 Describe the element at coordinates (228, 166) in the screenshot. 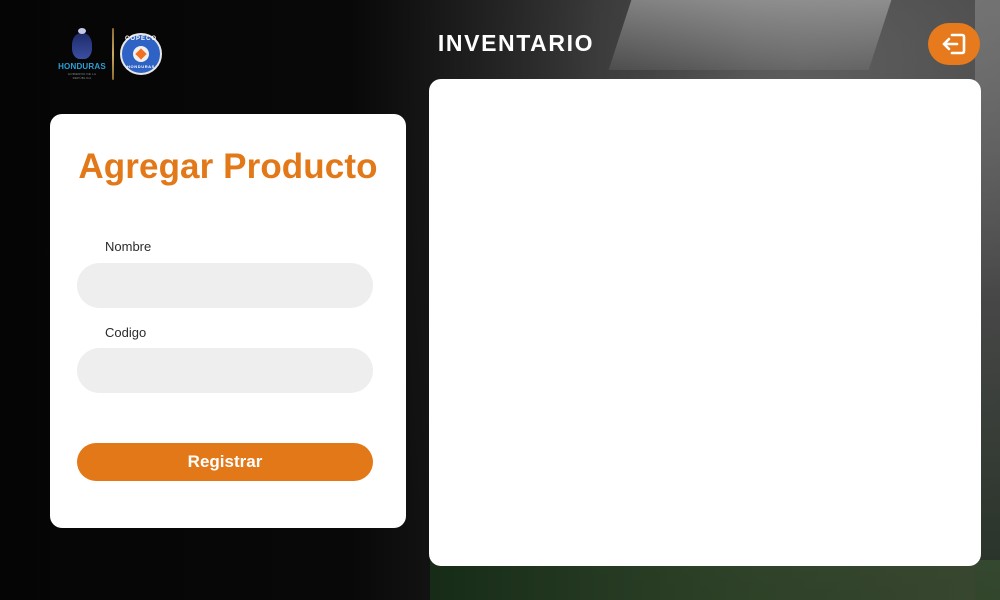

I see `form-title: Agregar Producto` at that location.